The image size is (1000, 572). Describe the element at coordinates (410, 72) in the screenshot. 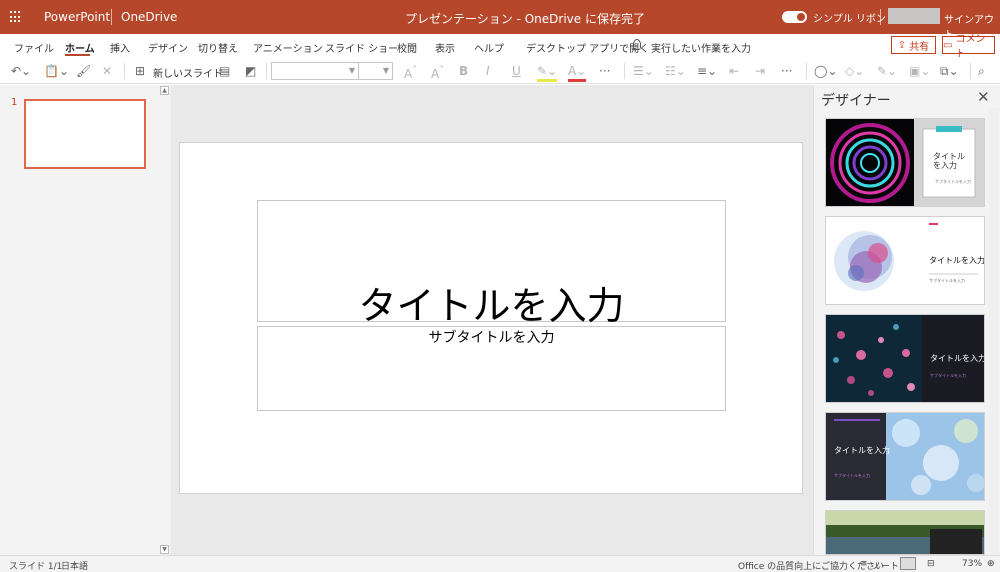

I see `grow-font-icon: A˄` at that location.